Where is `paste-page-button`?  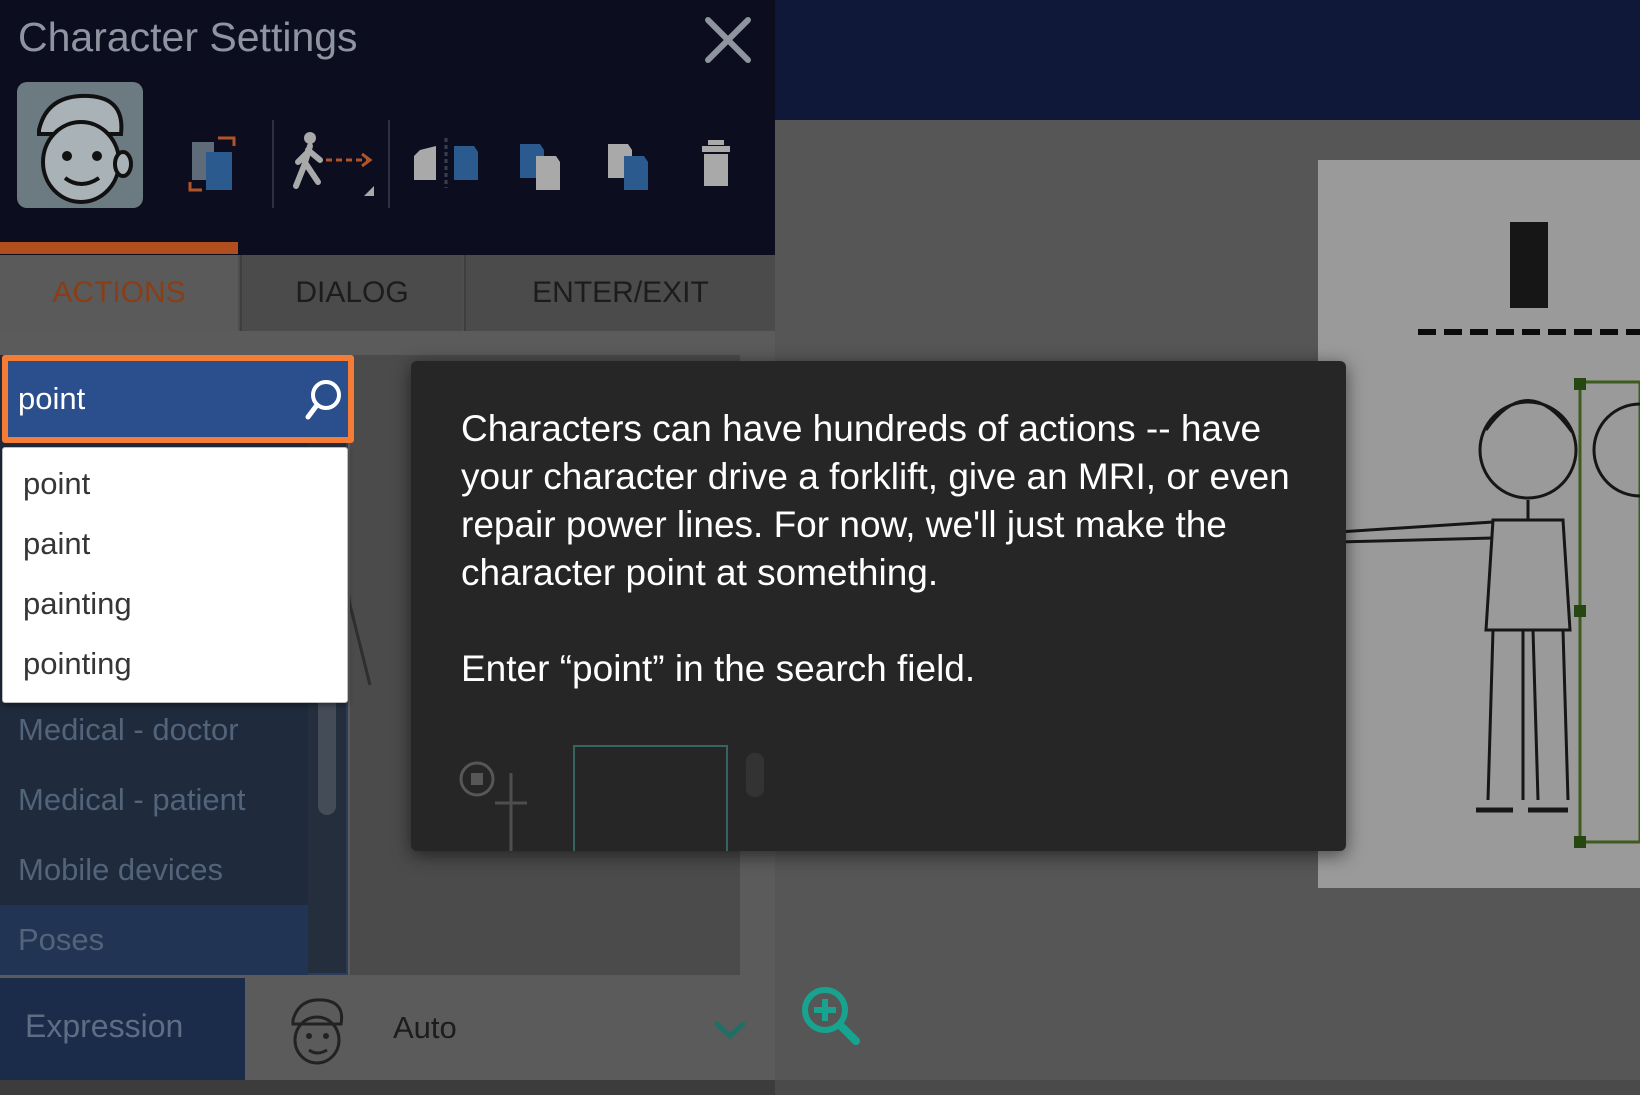 paste-page-button is located at coordinates (632, 165).